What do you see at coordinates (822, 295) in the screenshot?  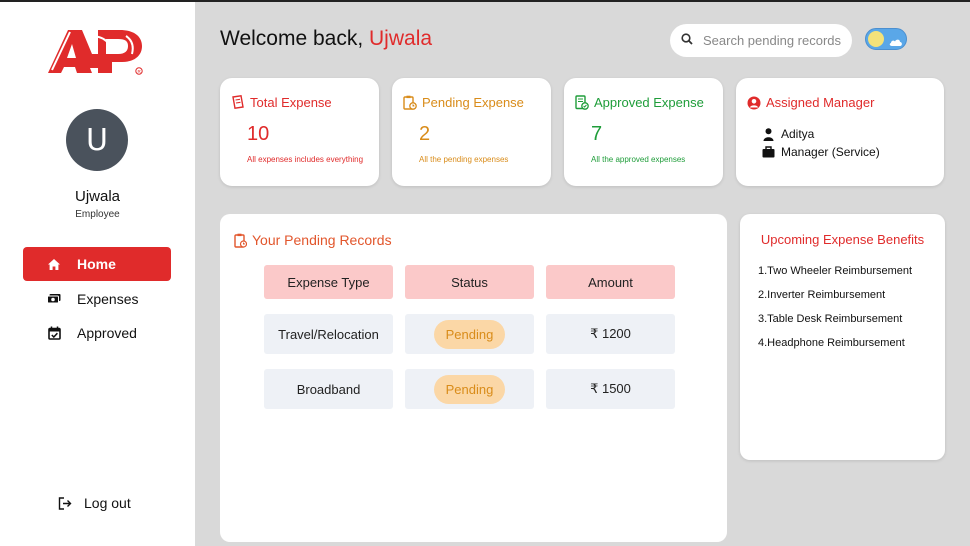 I see `benefit-item: 2.Inverter Reimbursement` at bounding box center [822, 295].